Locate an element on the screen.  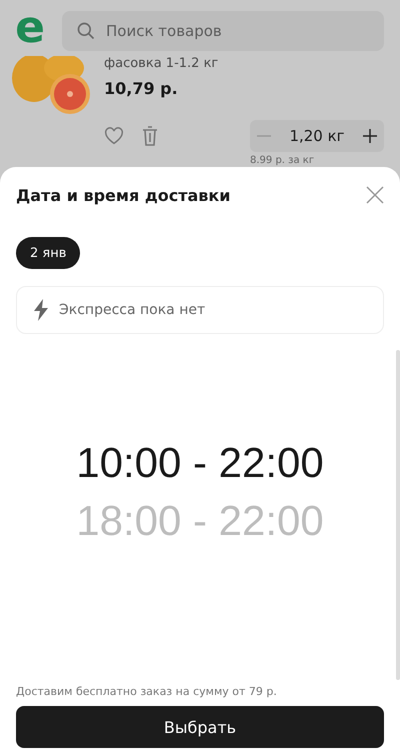
sheet-title: Дата и время доставки is located at coordinates (123, 195).